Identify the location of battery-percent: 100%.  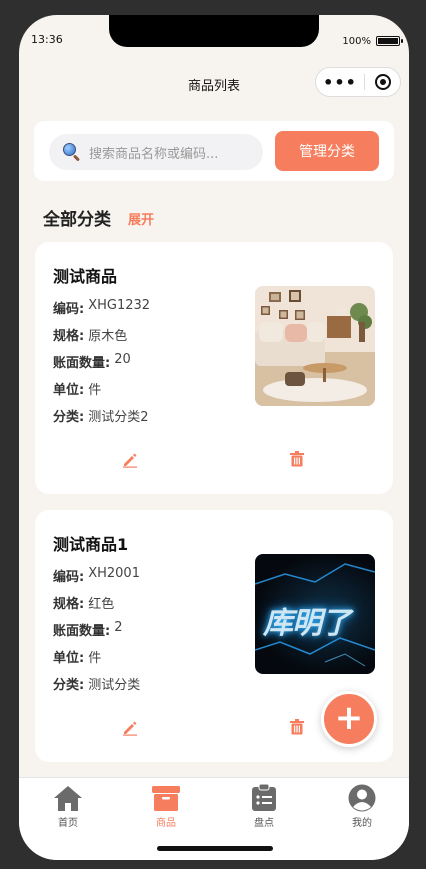
(356, 41).